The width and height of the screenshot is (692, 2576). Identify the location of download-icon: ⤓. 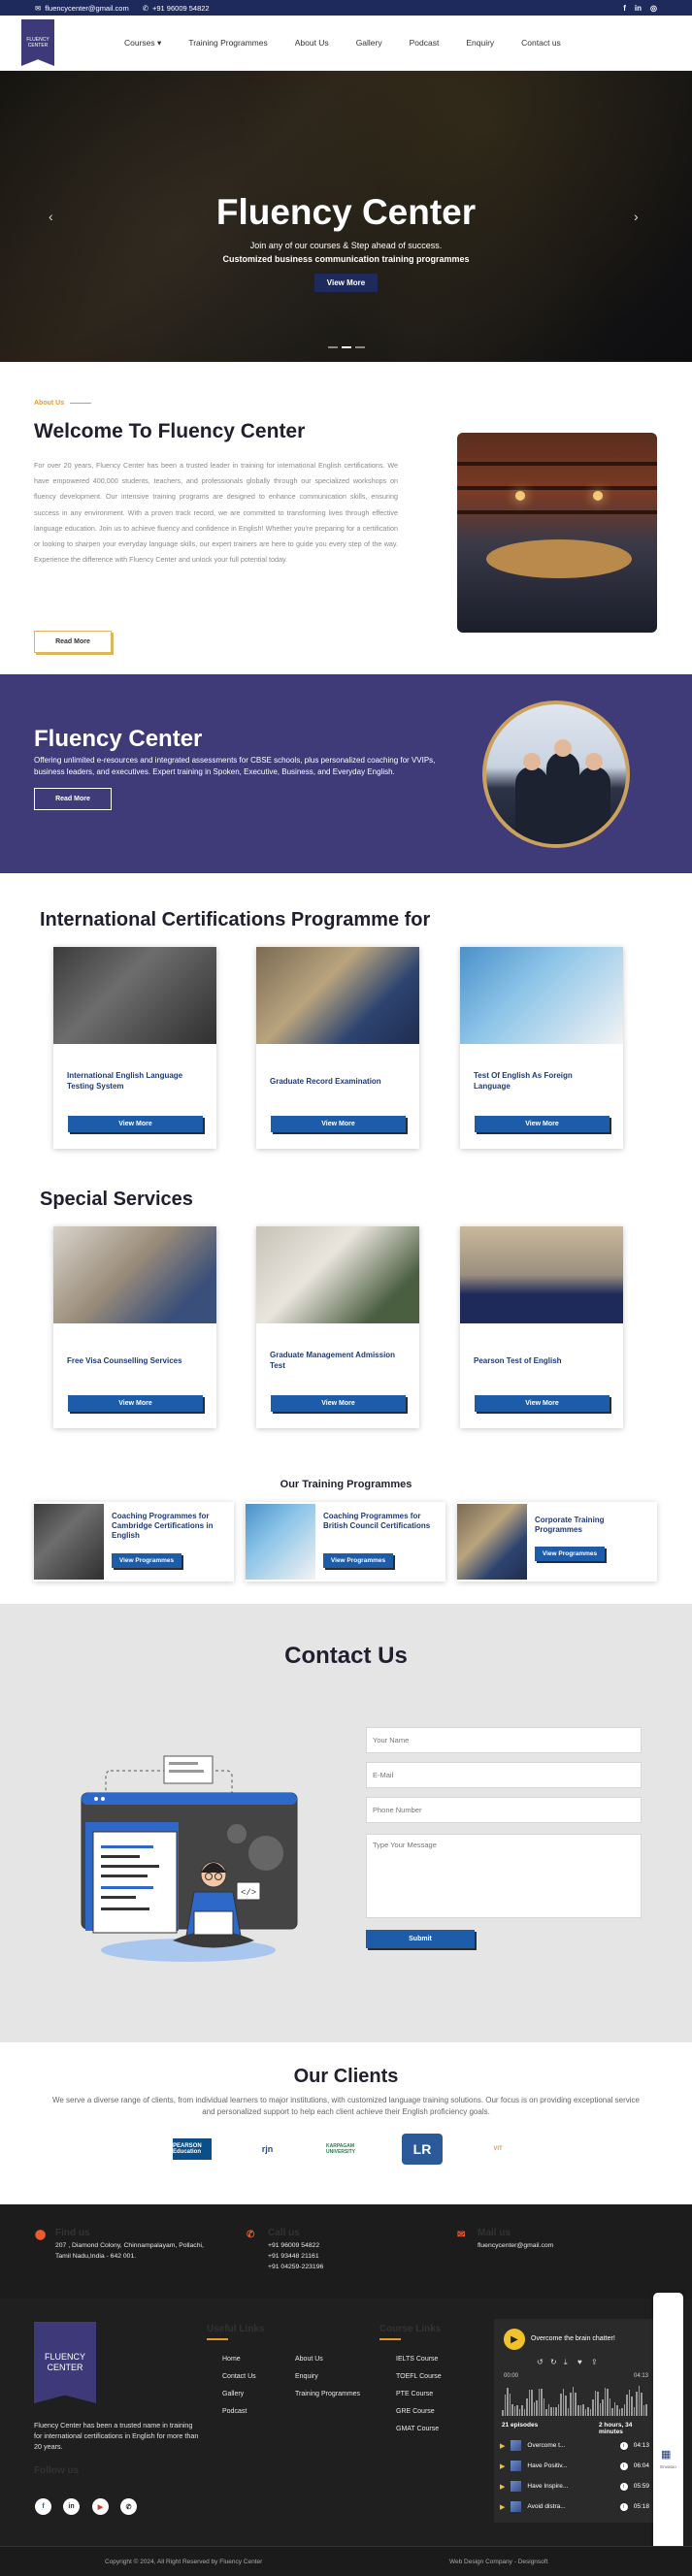
(566, 2362).